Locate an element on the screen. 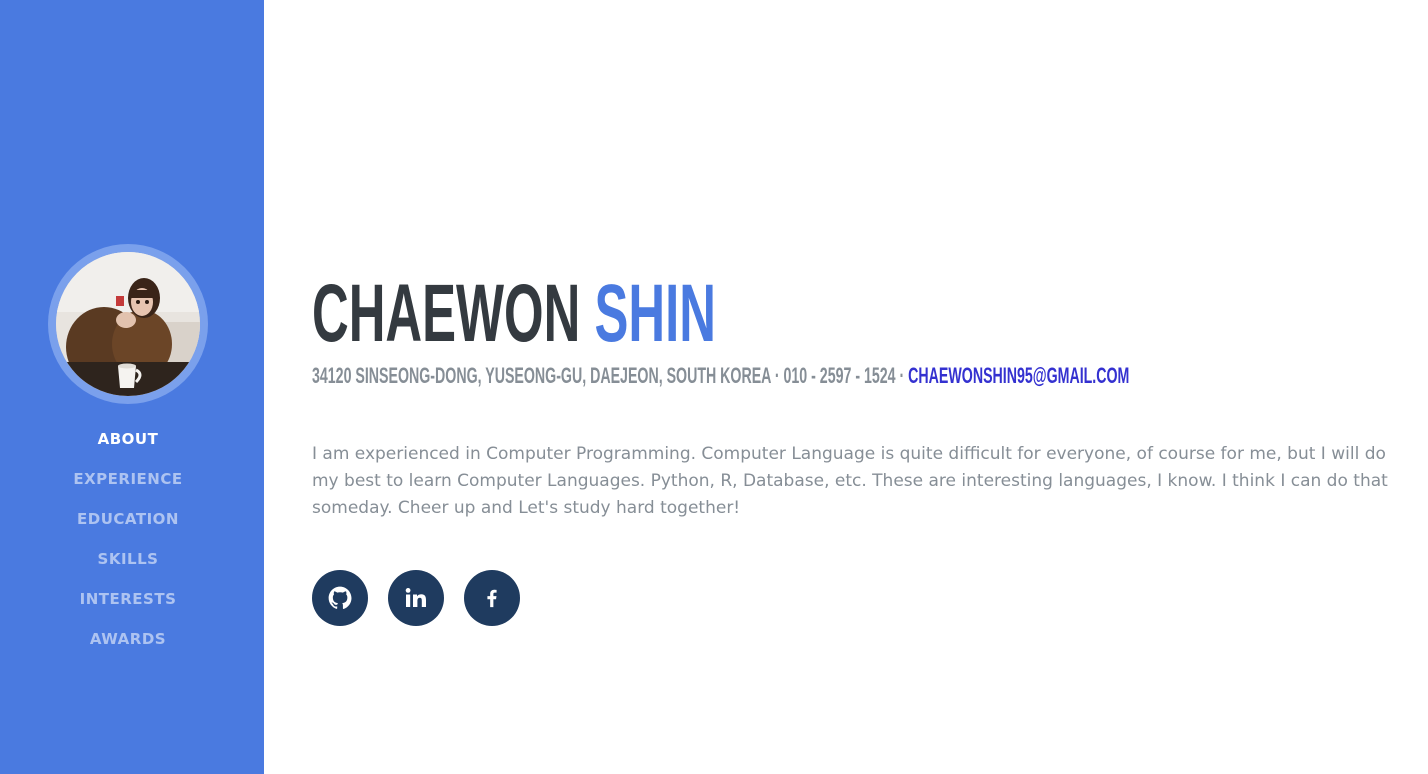  email-link: CHAEWONSHIN95@GMAIL.COM is located at coordinates (1018, 375).